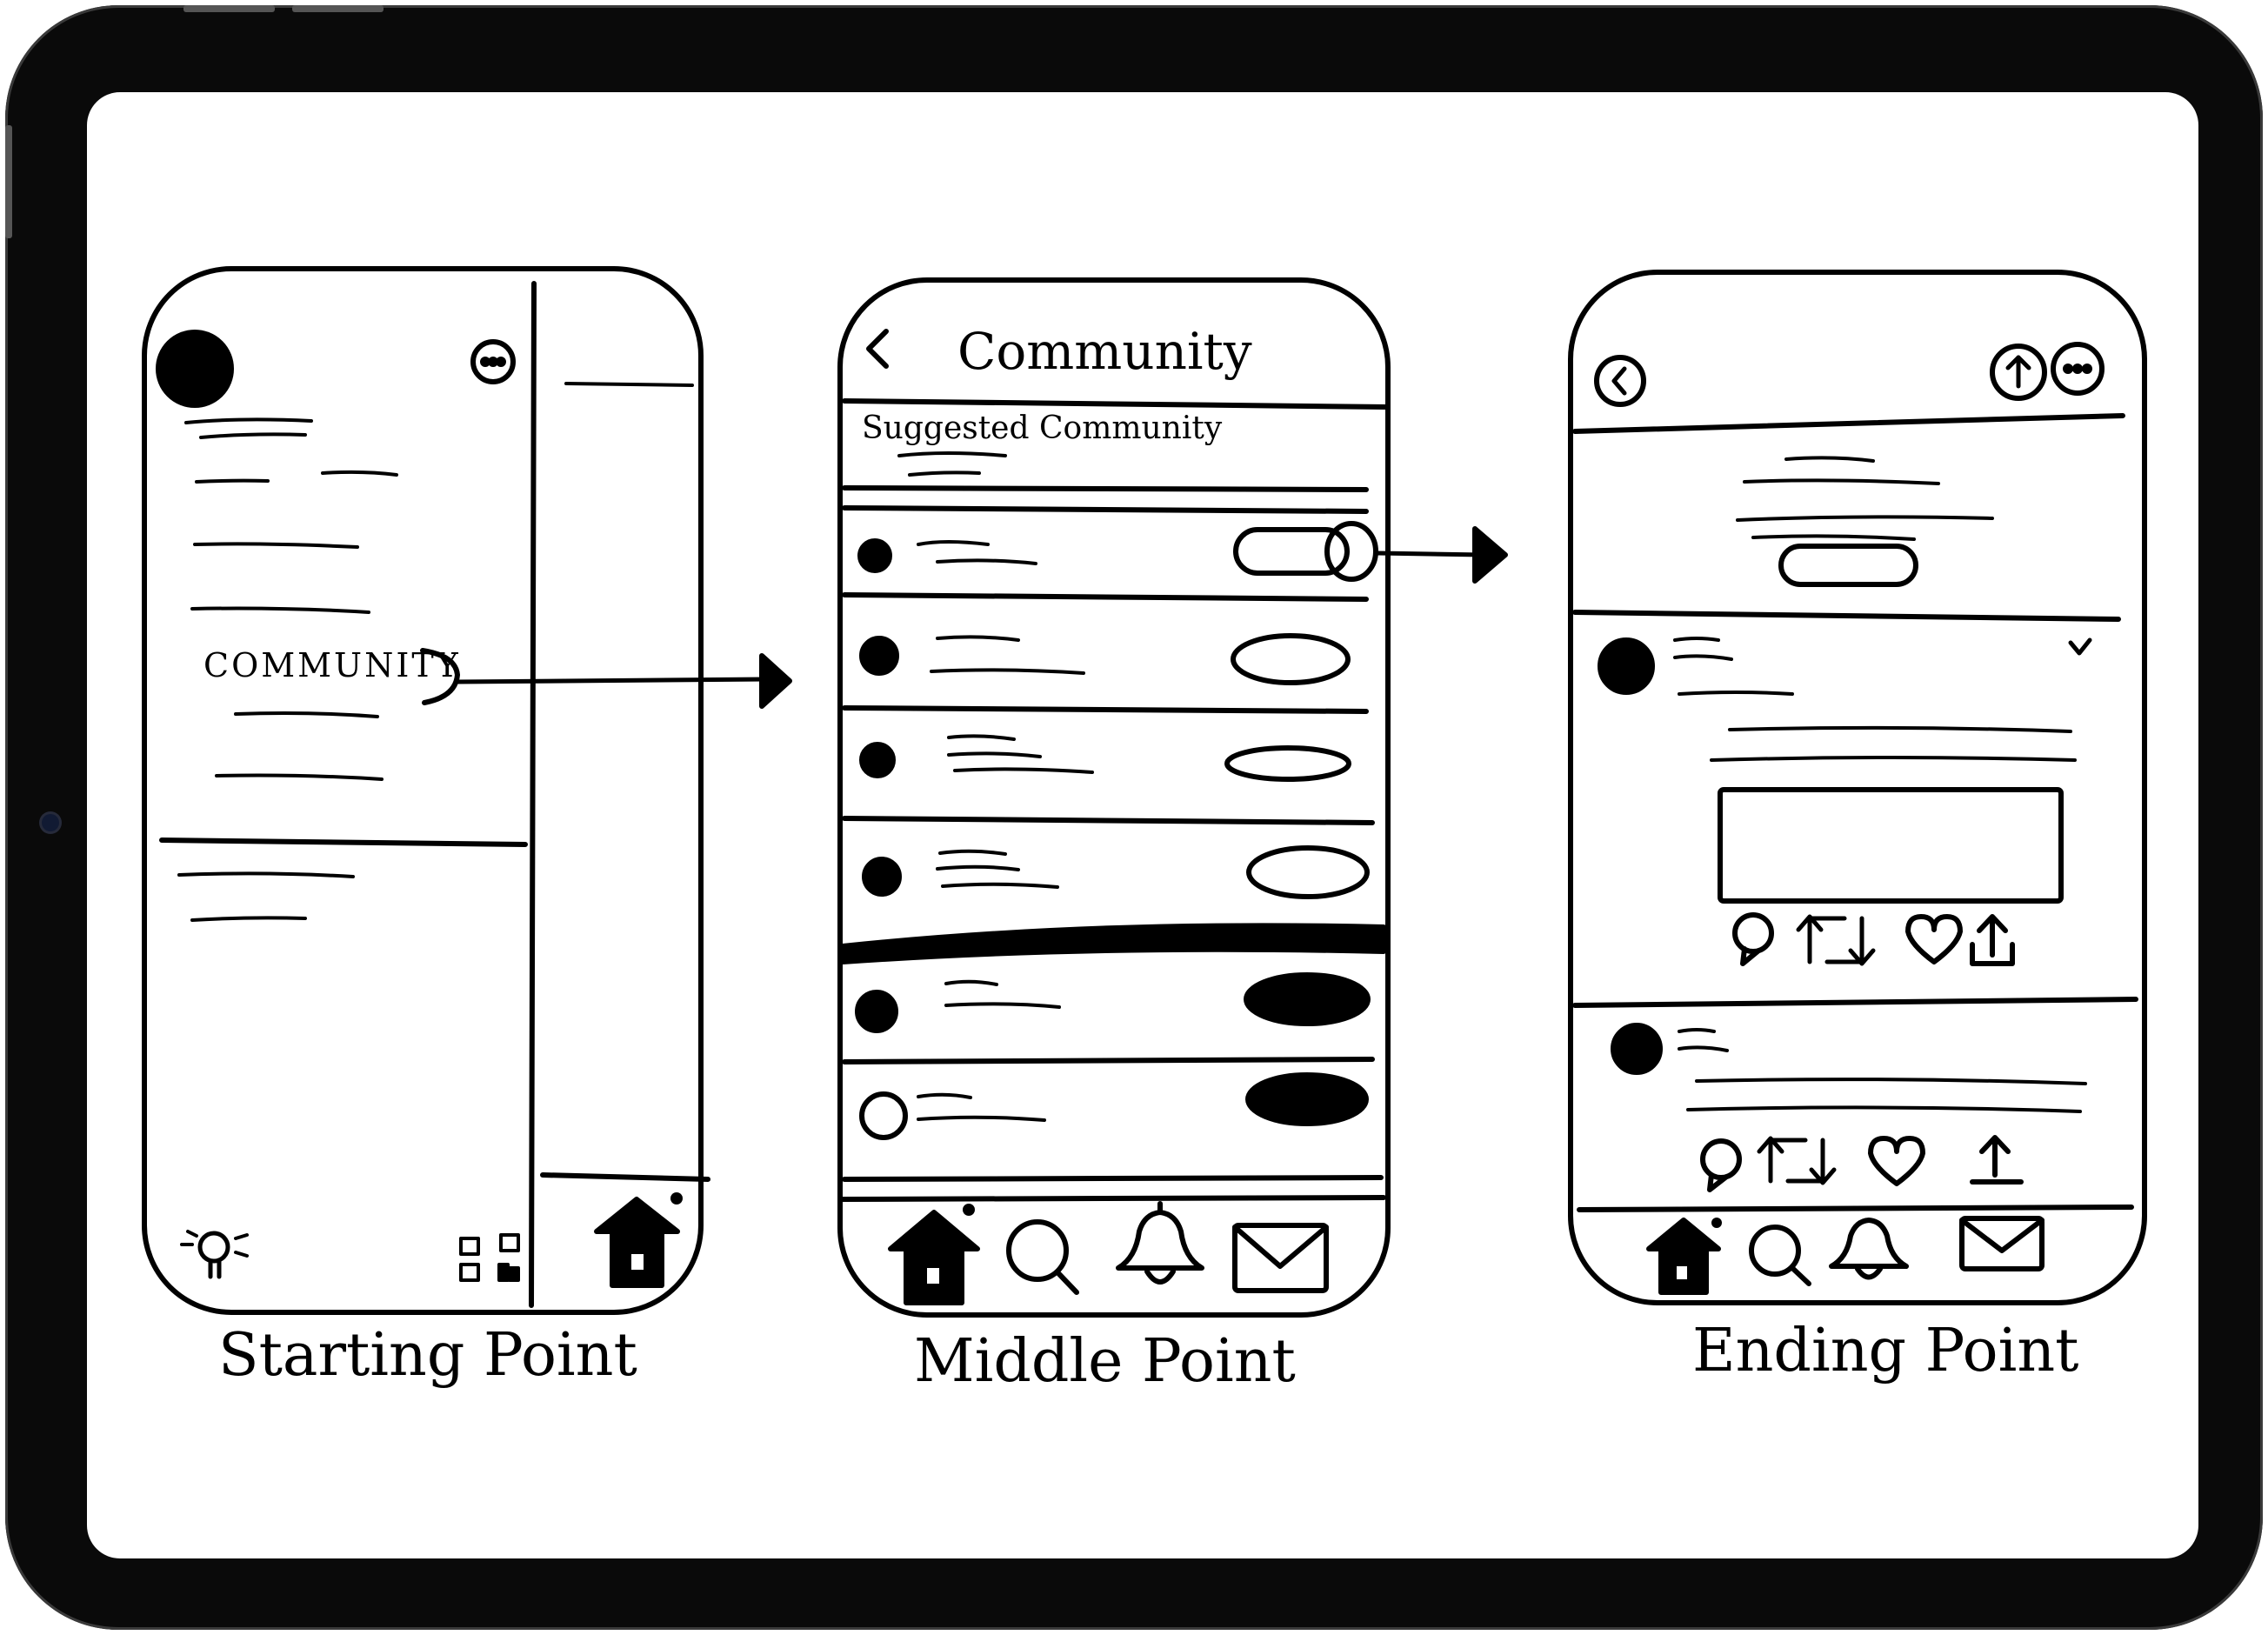 Image resolution: width=2268 pixels, height=1635 pixels. Describe the element at coordinates (1105, 1361) in the screenshot. I see `caption-middle-point: Middle Point` at that location.